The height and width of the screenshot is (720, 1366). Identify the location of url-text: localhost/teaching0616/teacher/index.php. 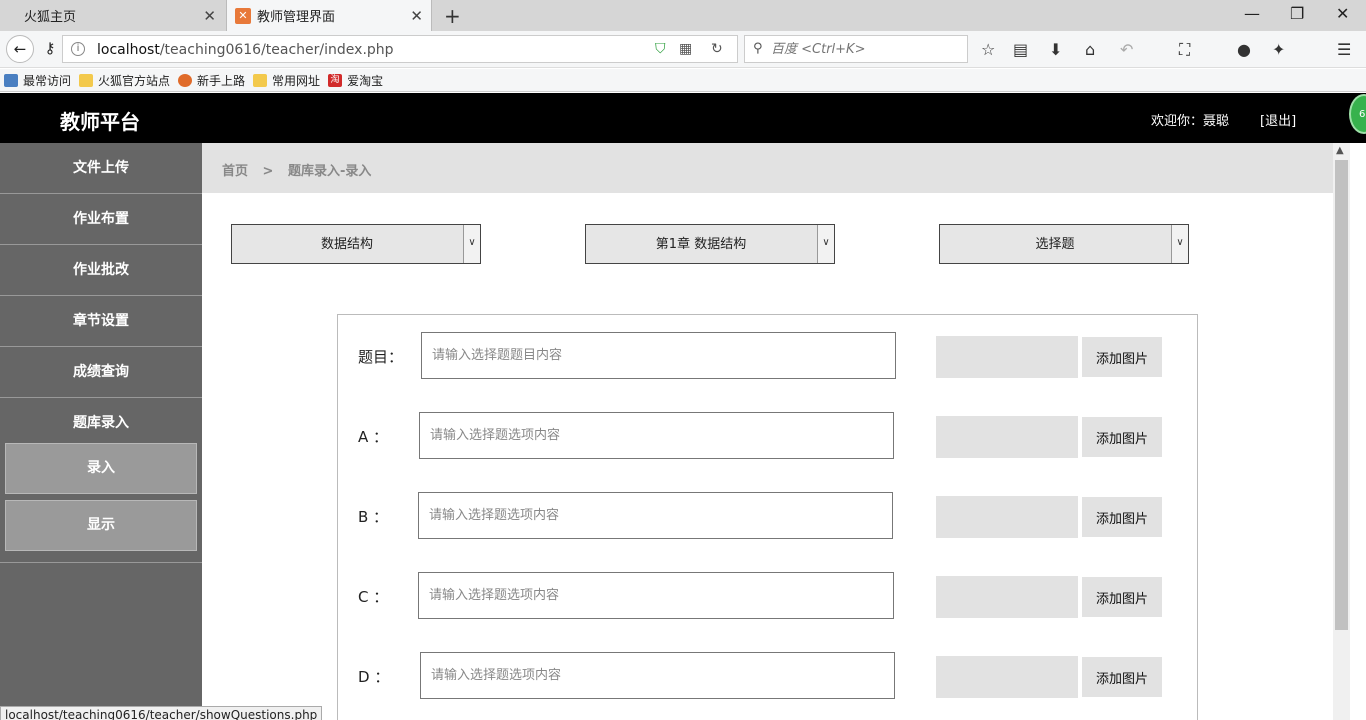
(245, 50).